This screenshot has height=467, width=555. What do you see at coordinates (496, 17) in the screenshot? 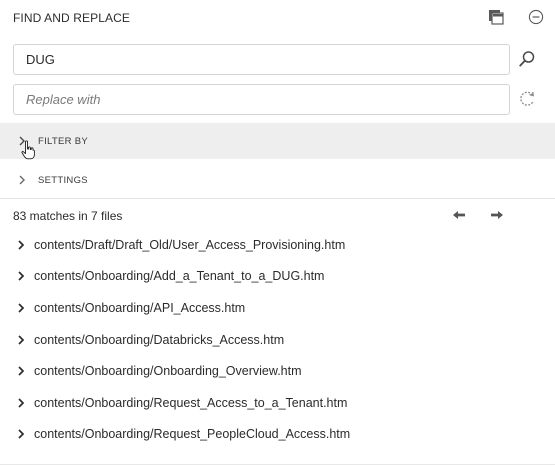
I see `dock-panel-icon` at bounding box center [496, 17].